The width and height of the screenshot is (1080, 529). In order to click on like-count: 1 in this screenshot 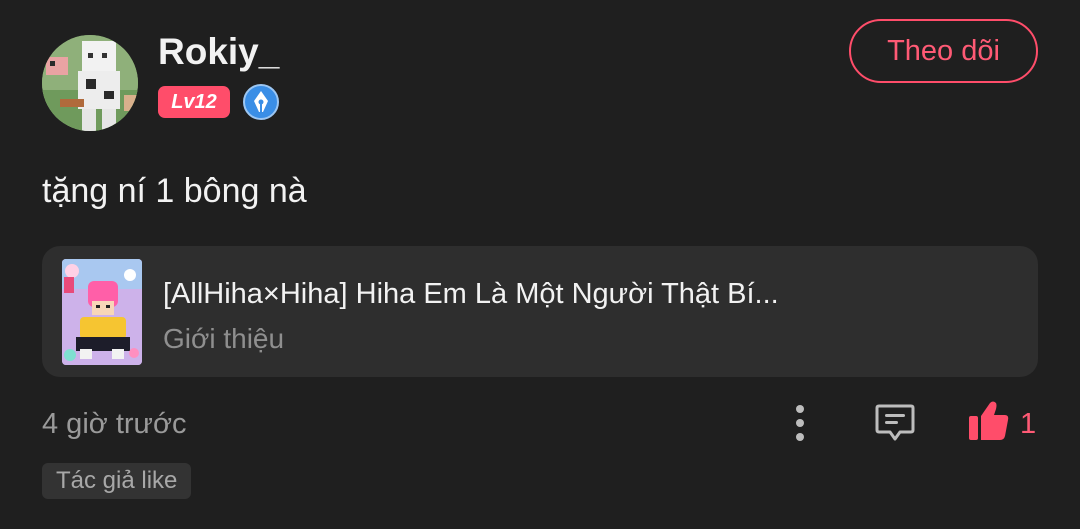, I will do `click(1028, 424)`.